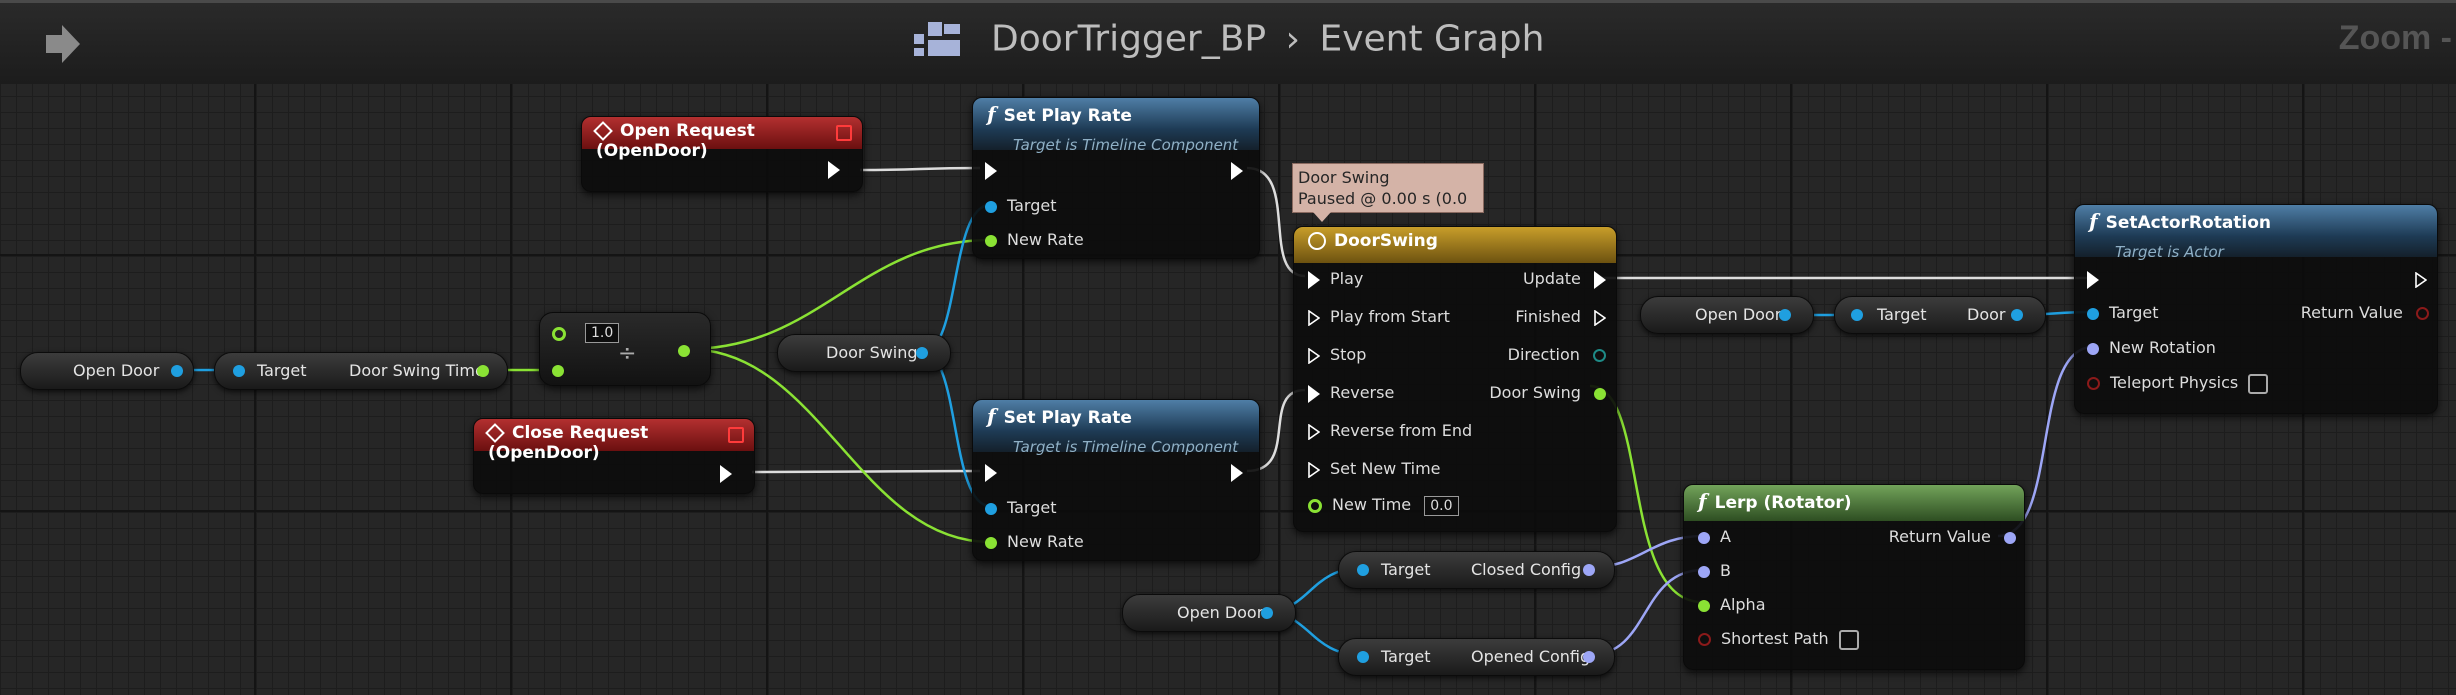 This screenshot has height=695, width=2456. I want to click on node-subtitle: Target is Timeline Component, so click(1126, 447).